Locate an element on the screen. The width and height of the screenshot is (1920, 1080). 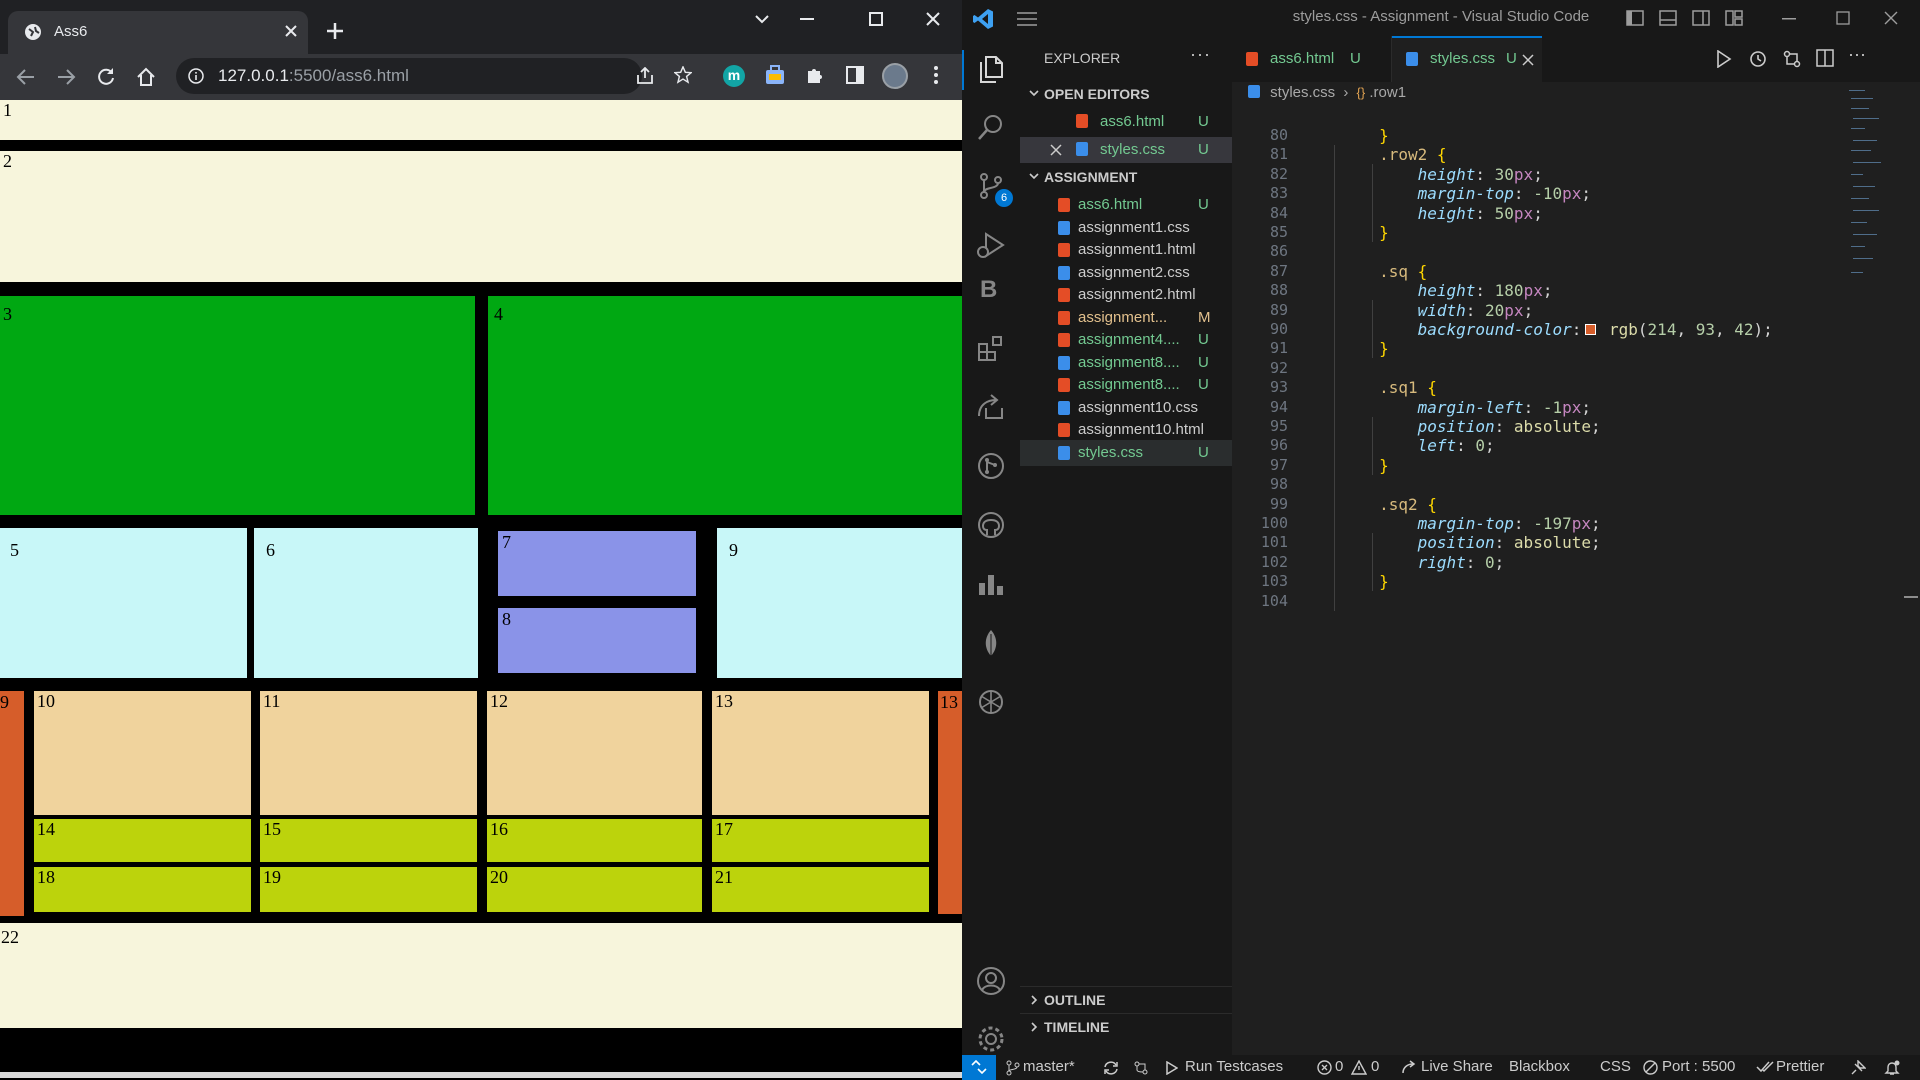
prettier-button: Prettier is located at coordinates (1800, 1066).